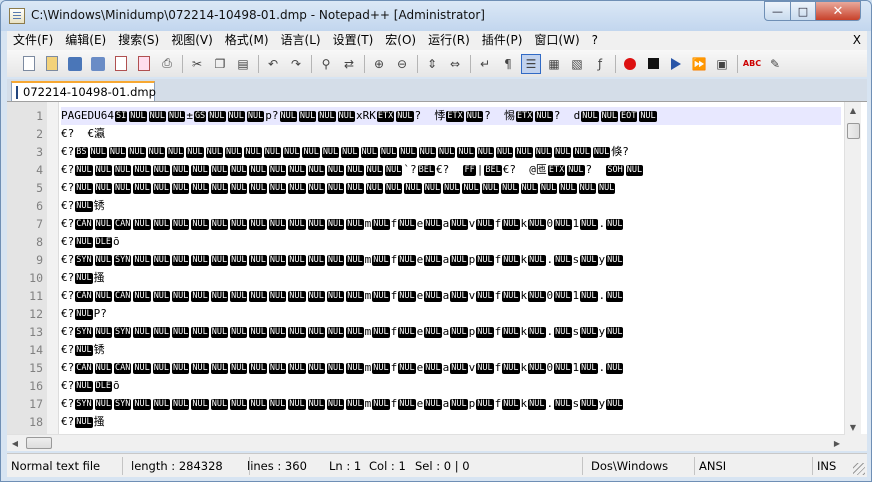  I want to click on horizontal-scroll-thumb, so click(39, 443).